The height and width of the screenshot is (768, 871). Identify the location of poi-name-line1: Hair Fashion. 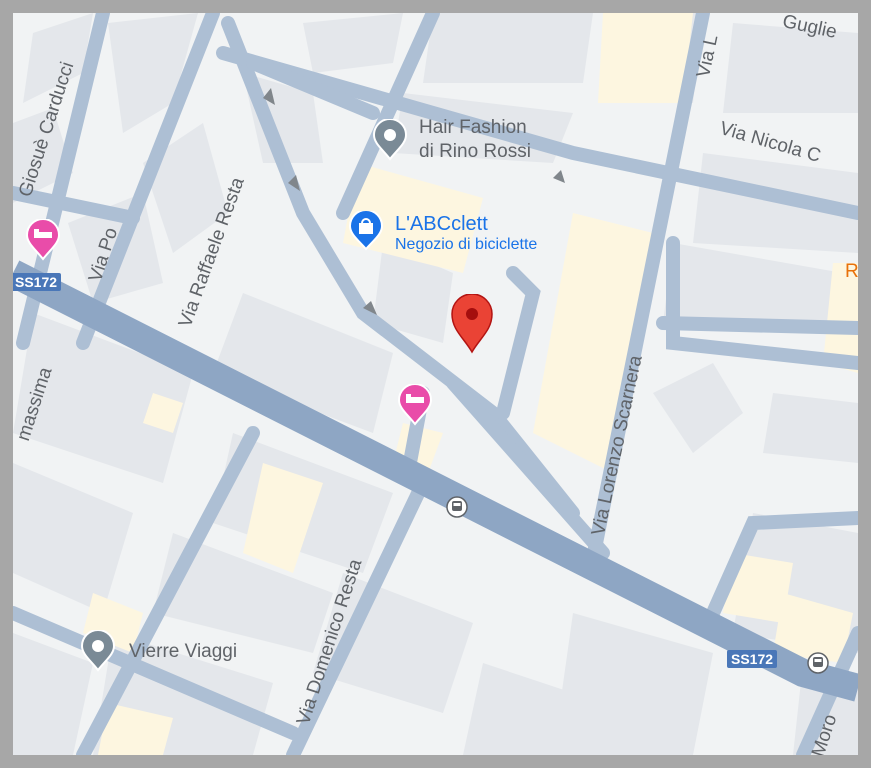
(473, 127).